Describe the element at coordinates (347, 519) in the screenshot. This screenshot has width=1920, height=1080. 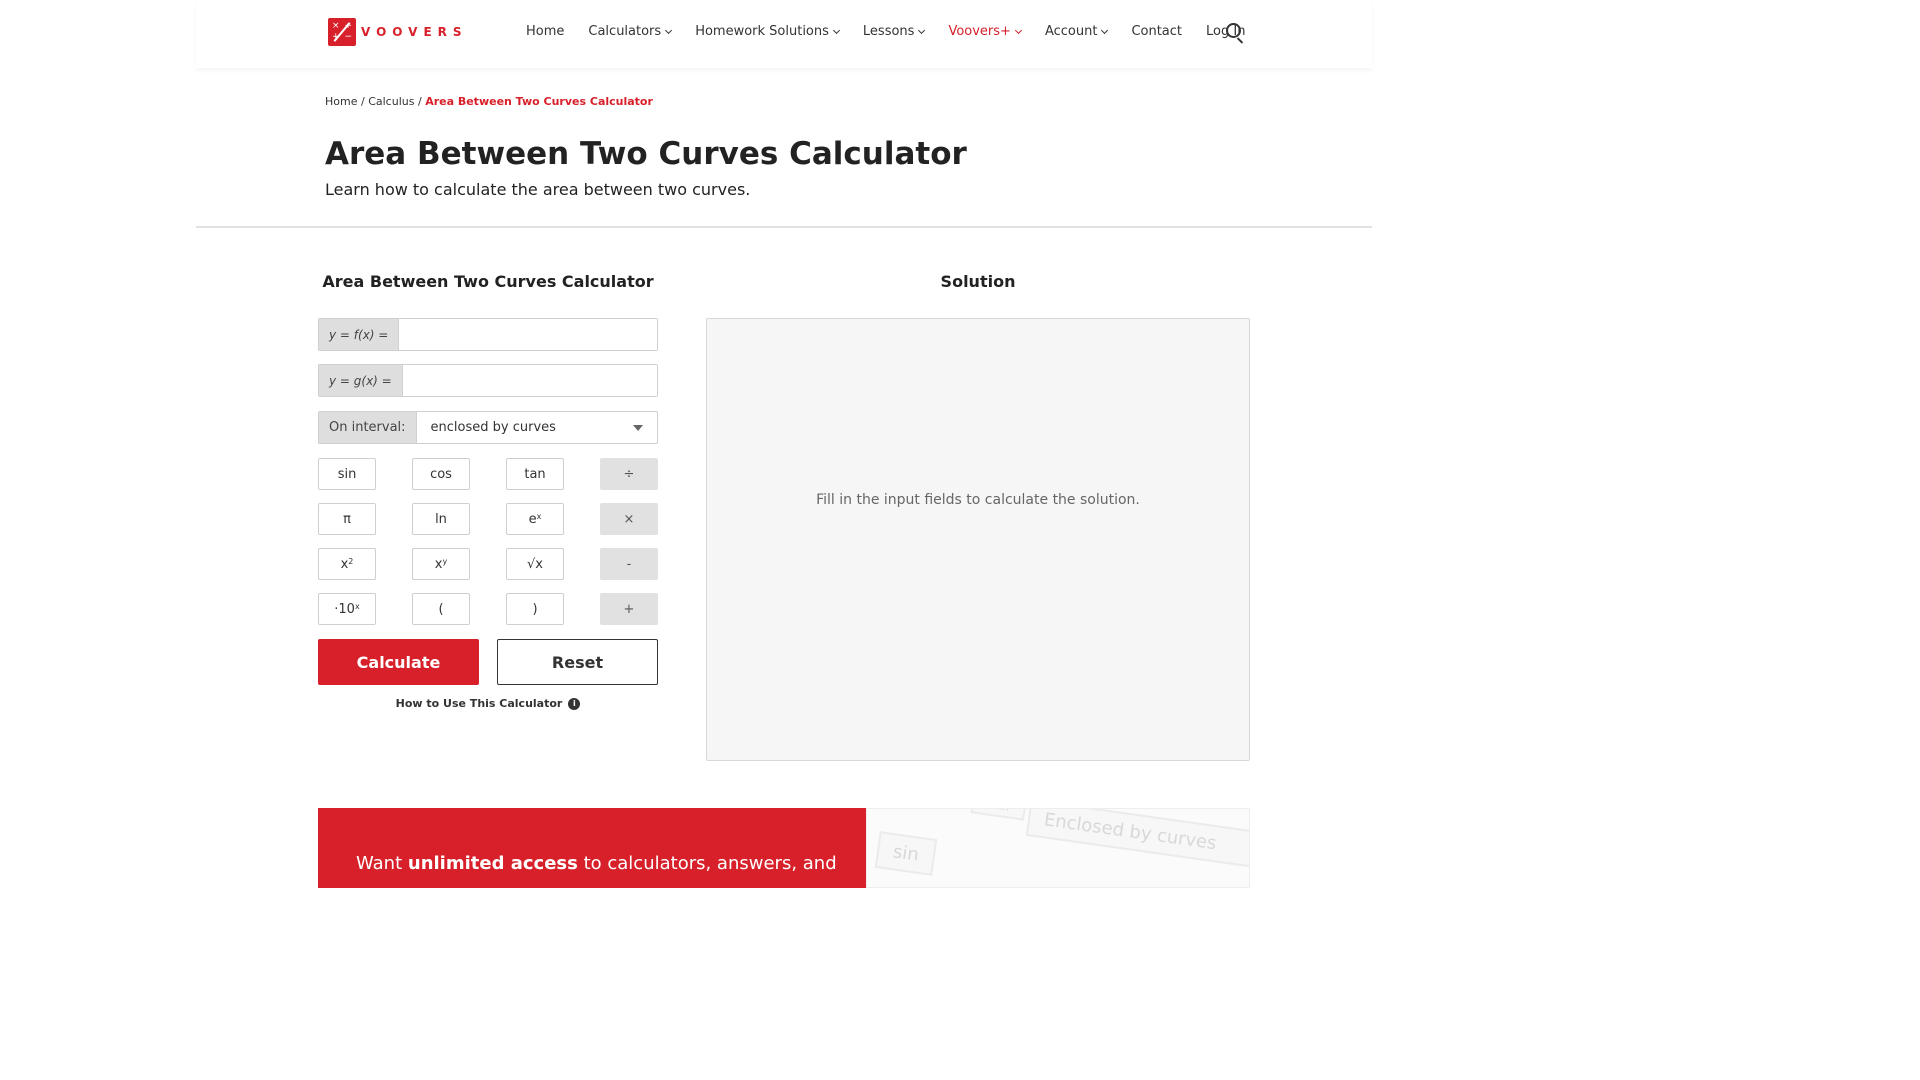
I see `key-pi: π` at that location.